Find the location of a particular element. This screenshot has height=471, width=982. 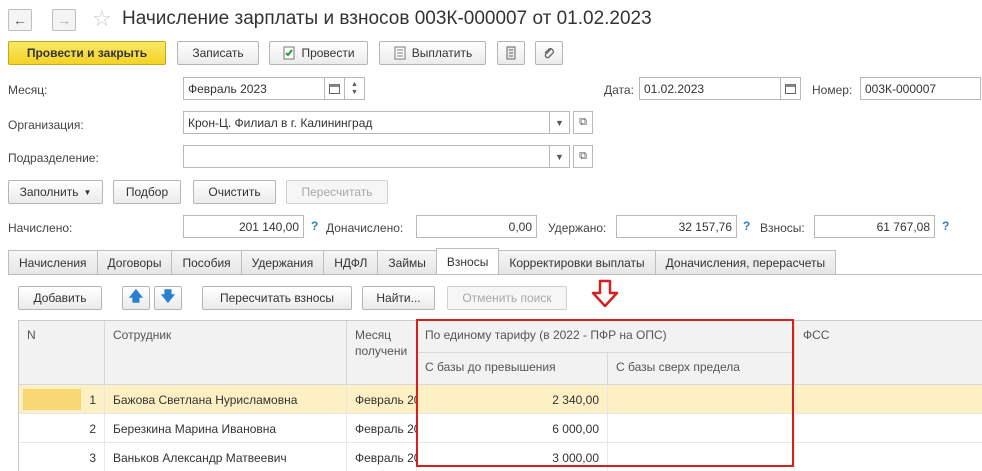

spin-down-icon: ▼ is located at coordinates (354, 92).